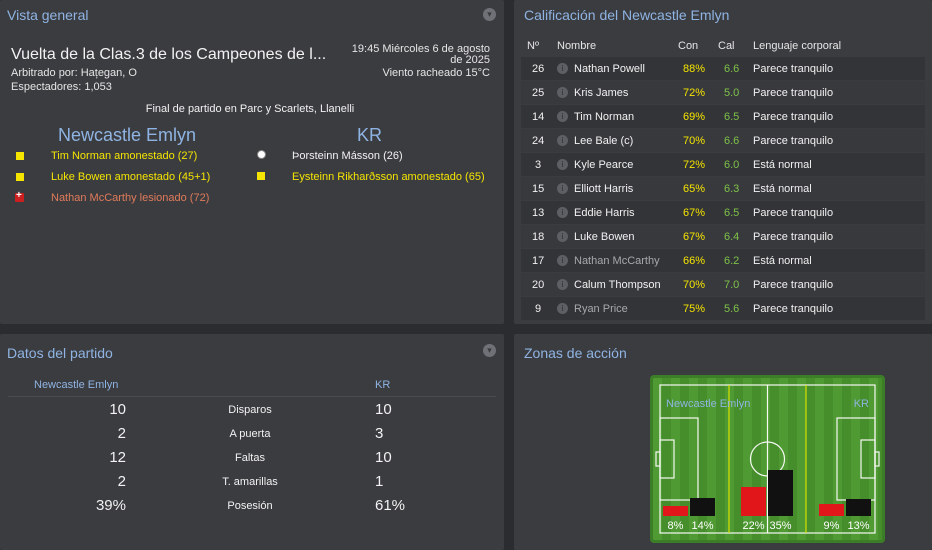  Describe the element at coordinates (753, 501) in the screenshot. I see `zone-2-home-bar` at that location.